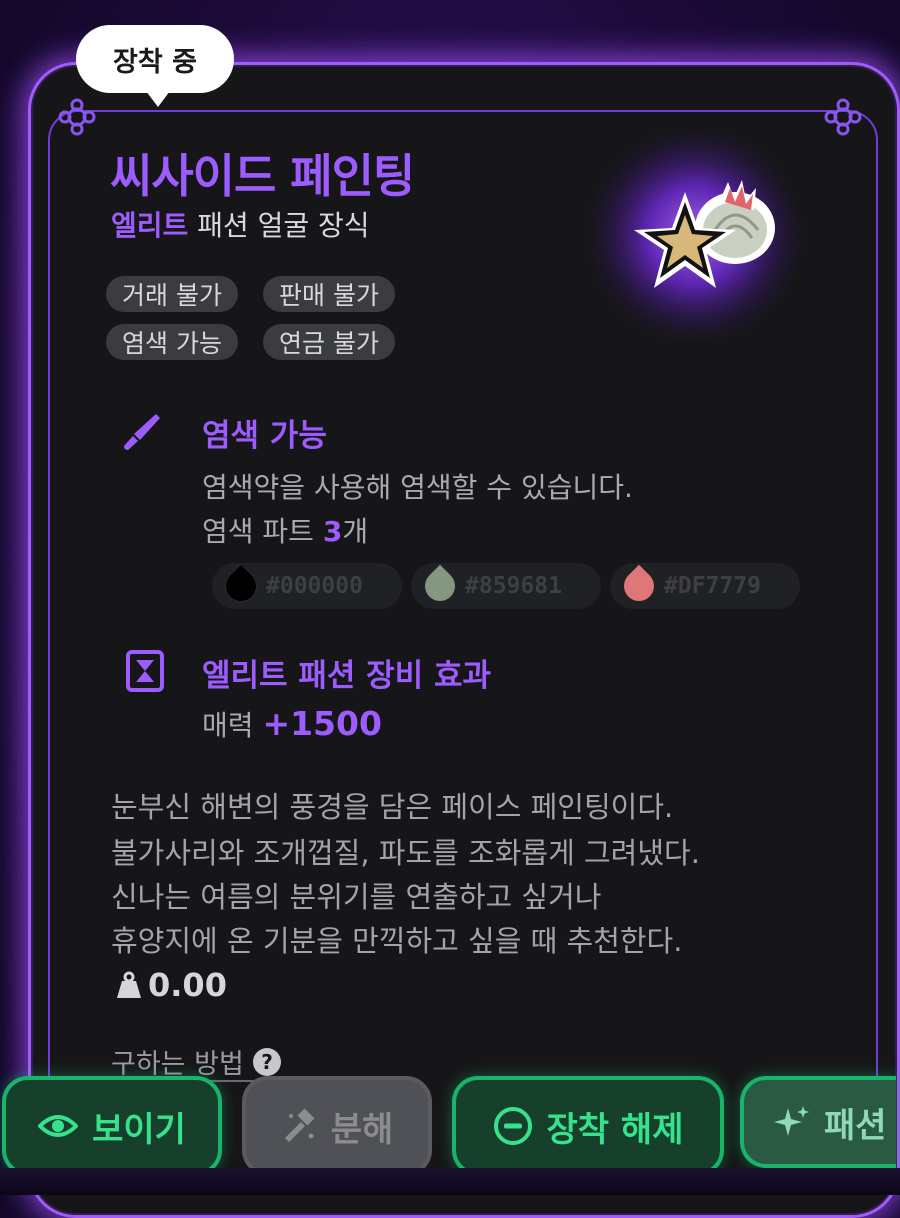  What do you see at coordinates (172, 342) in the screenshot?
I see `tag-dye-enabled: 염색 가능` at bounding box center [172, 342].